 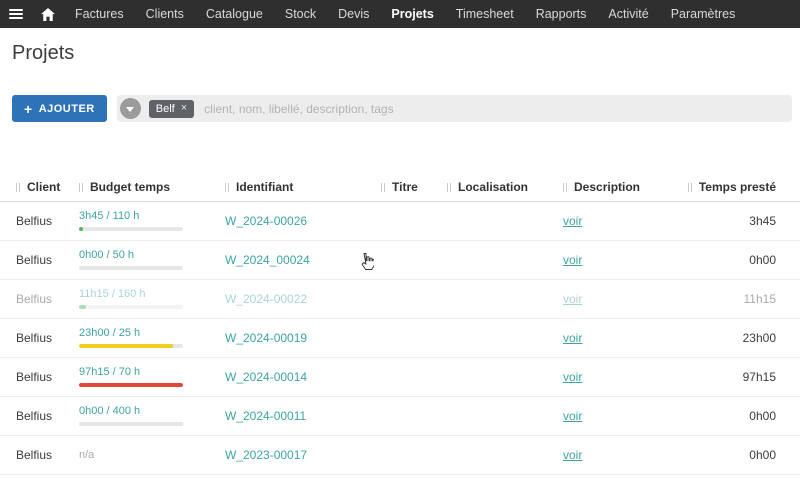 I want to click on page-title: Projets, so click(x=43, y=53).